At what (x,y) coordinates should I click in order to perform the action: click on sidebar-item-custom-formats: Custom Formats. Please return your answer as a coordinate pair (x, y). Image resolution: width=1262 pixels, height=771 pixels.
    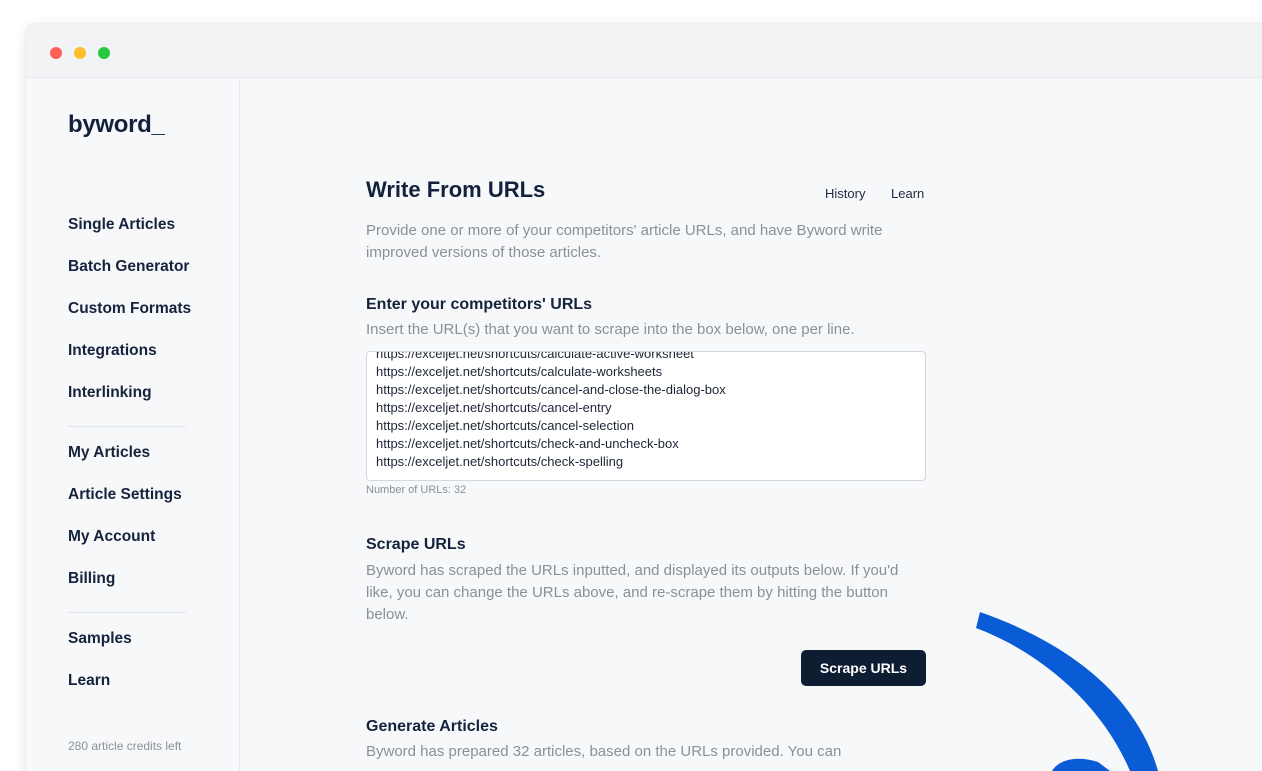
    Looking at the image, I should click on (129, 309).